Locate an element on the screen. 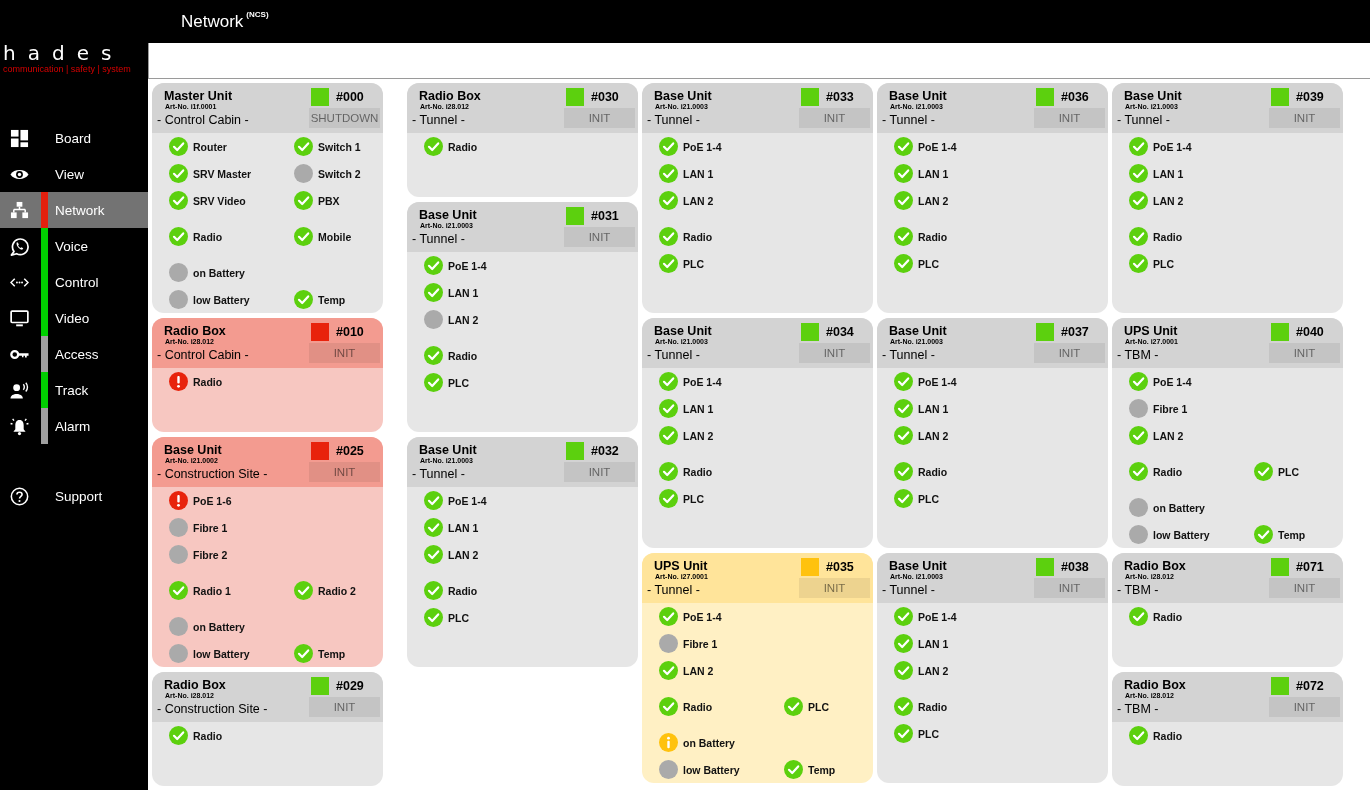  unit-number: #039 is located at coordinates (1310, 97).